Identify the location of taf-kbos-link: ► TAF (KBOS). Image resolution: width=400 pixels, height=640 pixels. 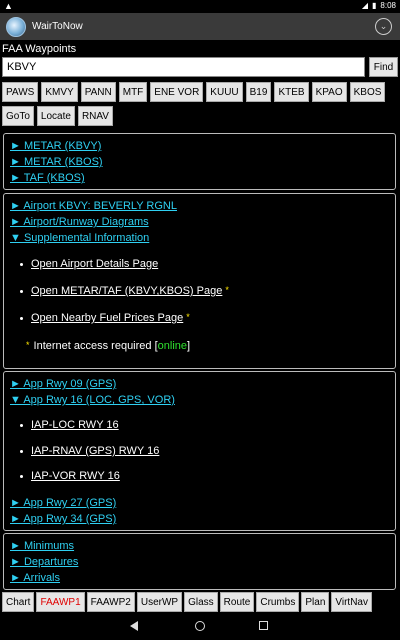
(47, 178).